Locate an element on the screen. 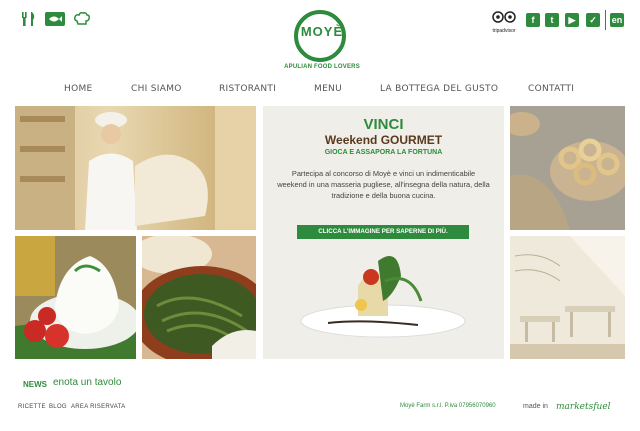  logo-tagline: APULIAN FOOD LOVERS is located at coordinates (322, 67).